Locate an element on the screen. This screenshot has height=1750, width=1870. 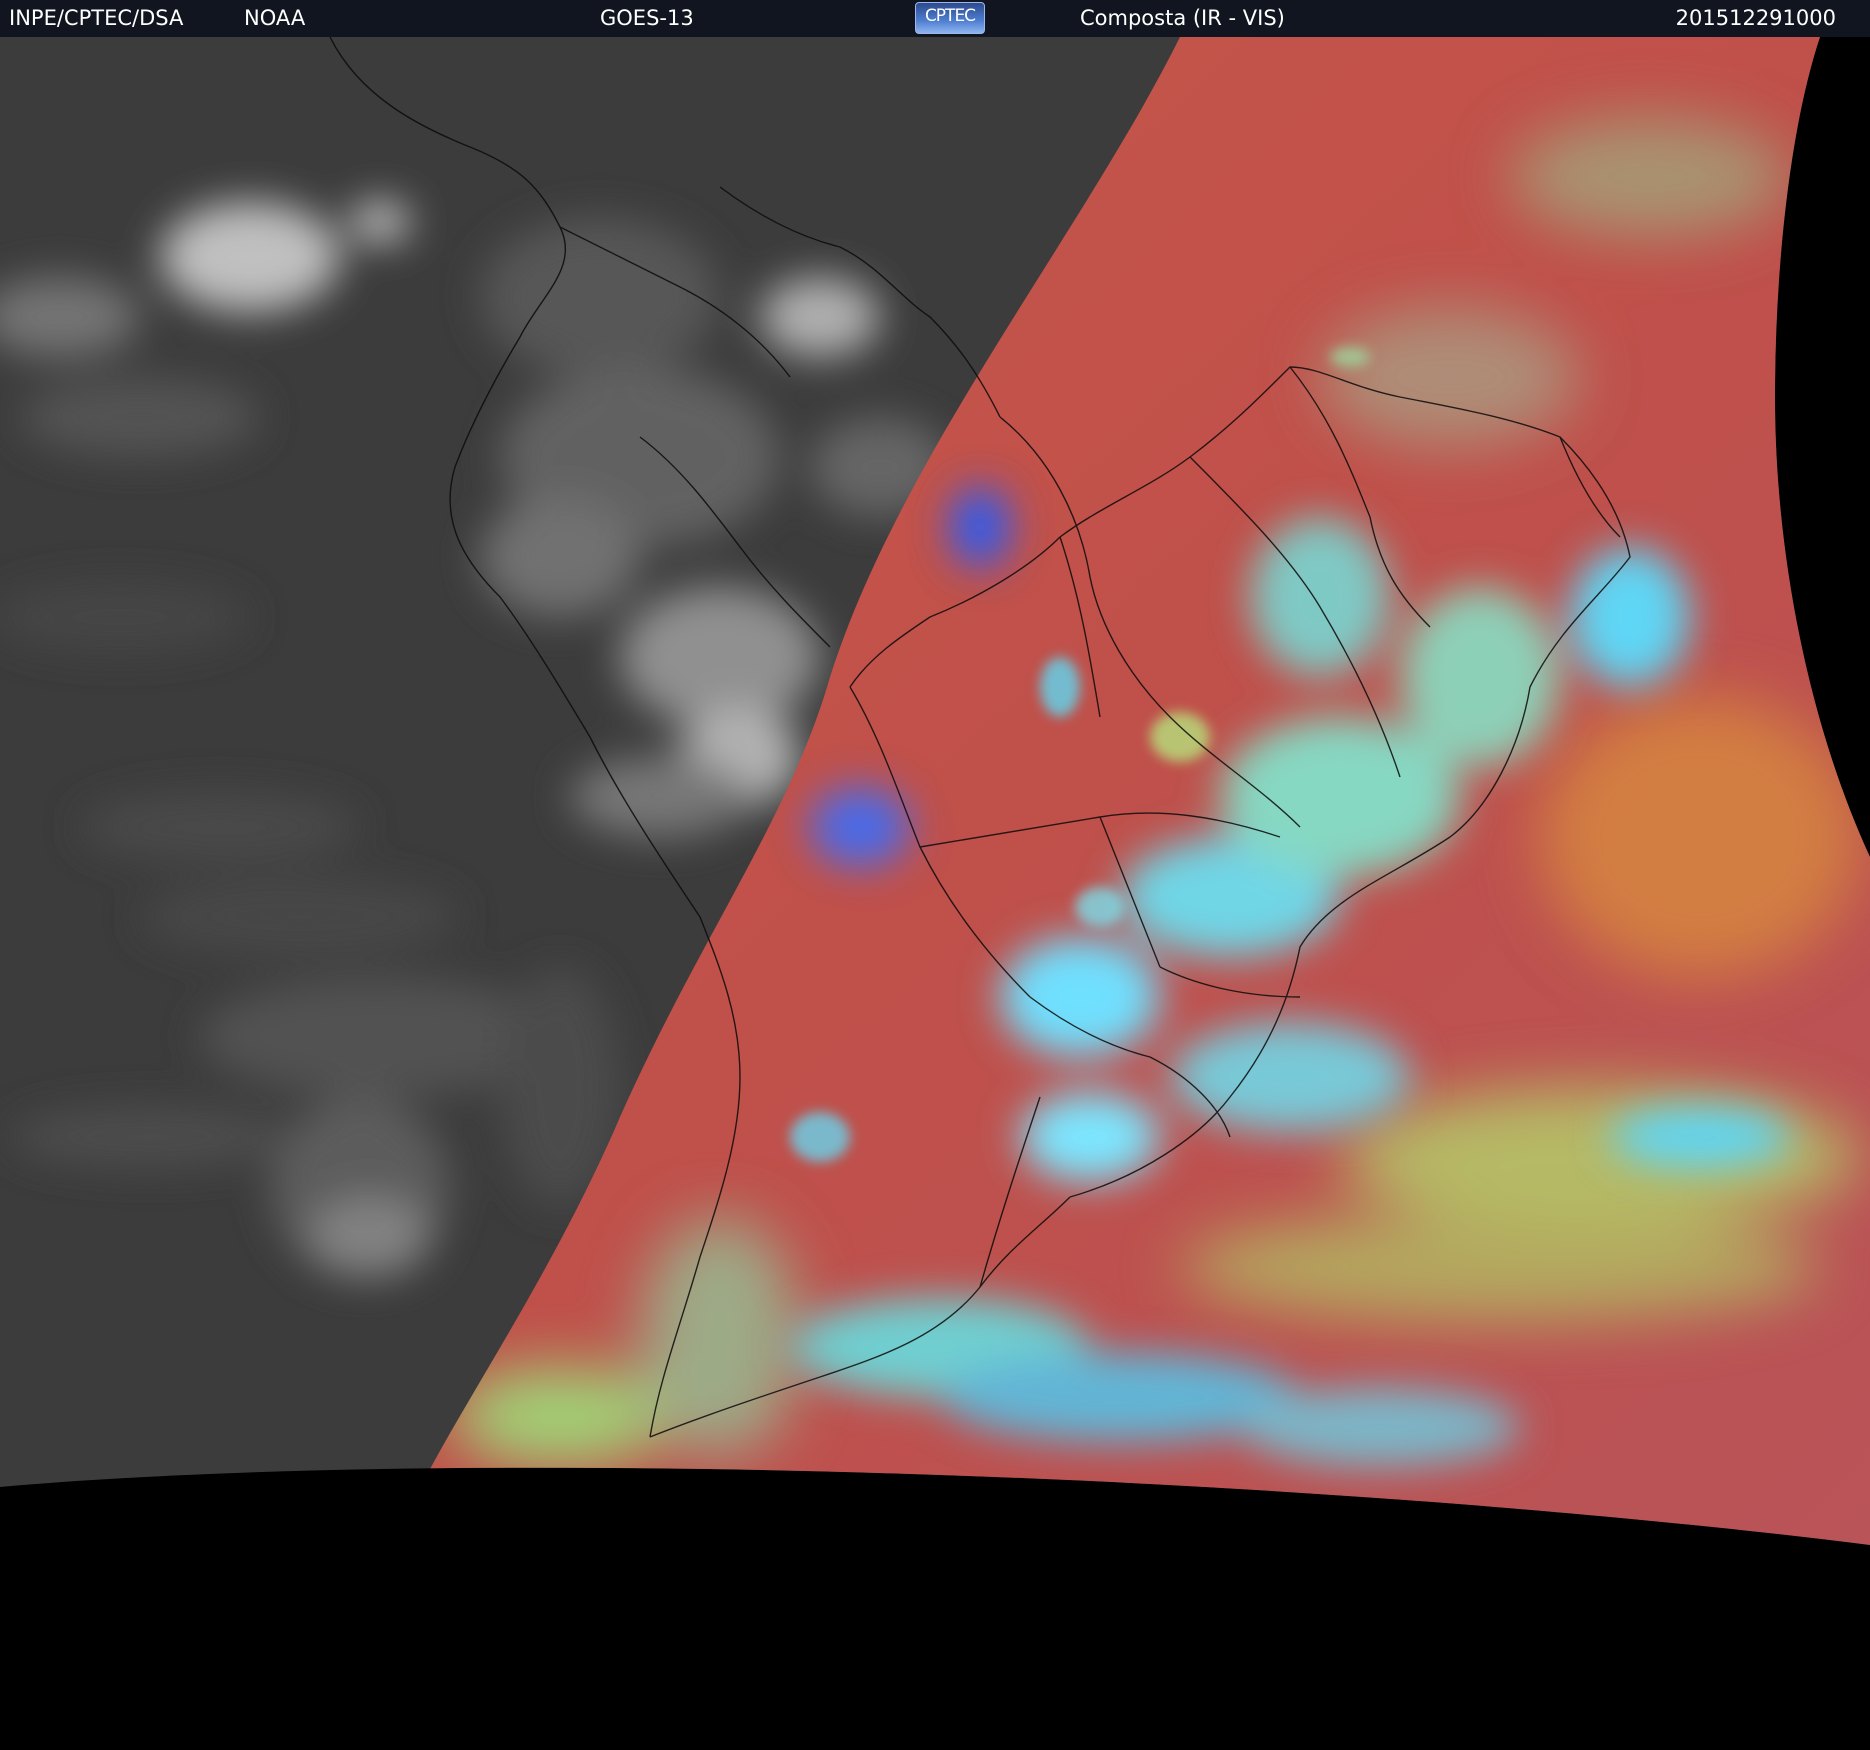
logo-text: CPTEC is located at coordinates (950, 16).